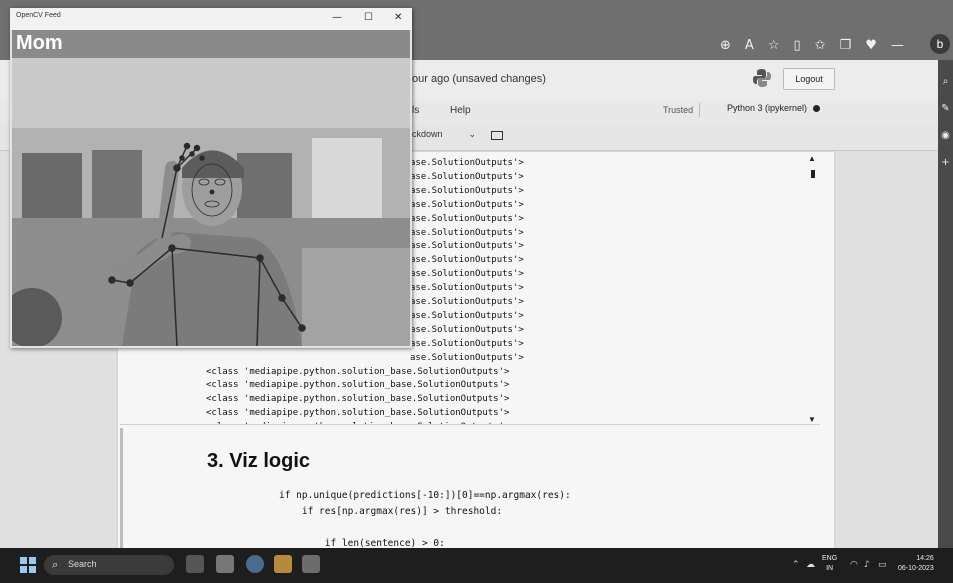 The width and height of the screenshot is (953, 583). I want to click on kernel-name: Python 3 (ipykernel), so click(767, 108).